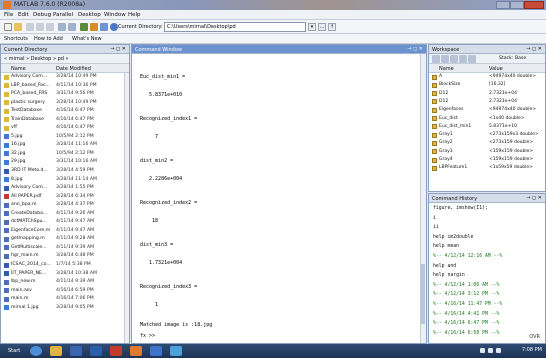 This screenshot has height=358, width=546. Describe the element at coordinates (42, 15) in the screenshot. I see `menu-debug: Debug` at that location.